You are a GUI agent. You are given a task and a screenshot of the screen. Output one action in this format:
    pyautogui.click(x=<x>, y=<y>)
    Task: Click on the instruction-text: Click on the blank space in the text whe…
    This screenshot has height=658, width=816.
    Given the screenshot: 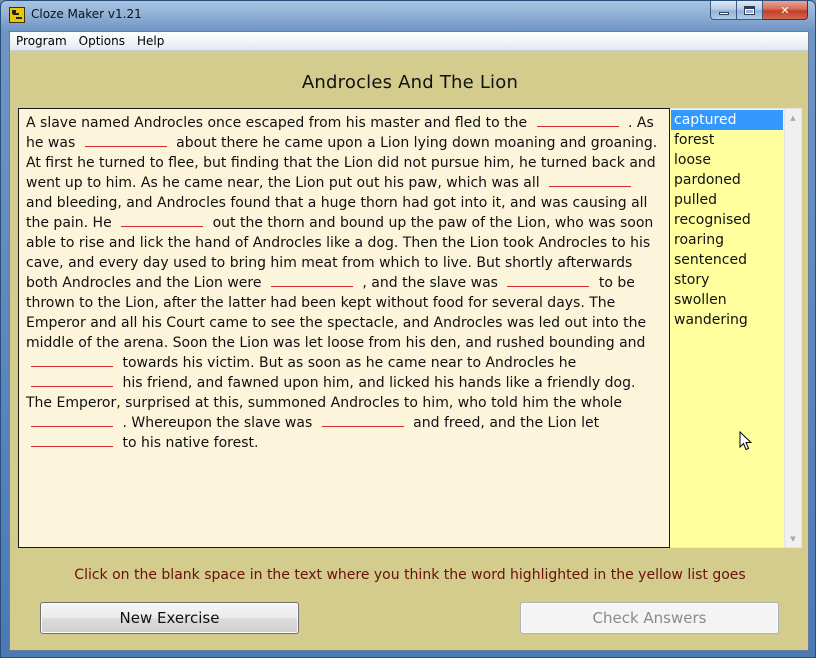 What is the action you would take?
    pyautogui.click(x=410, y=575)
    